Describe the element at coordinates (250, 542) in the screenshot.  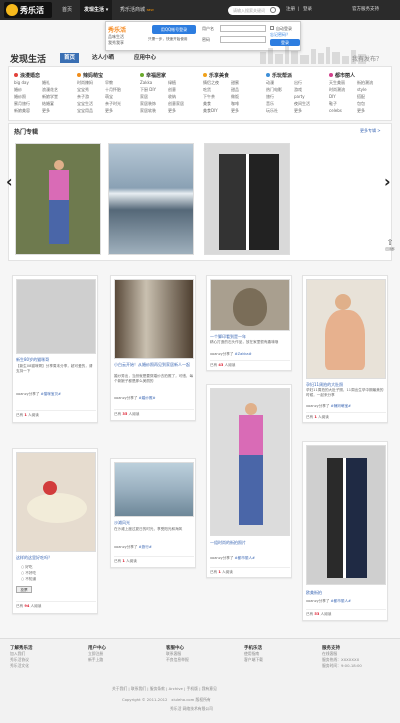
I see `card-7-caption: 一组时尚的街拍照片` at that location.